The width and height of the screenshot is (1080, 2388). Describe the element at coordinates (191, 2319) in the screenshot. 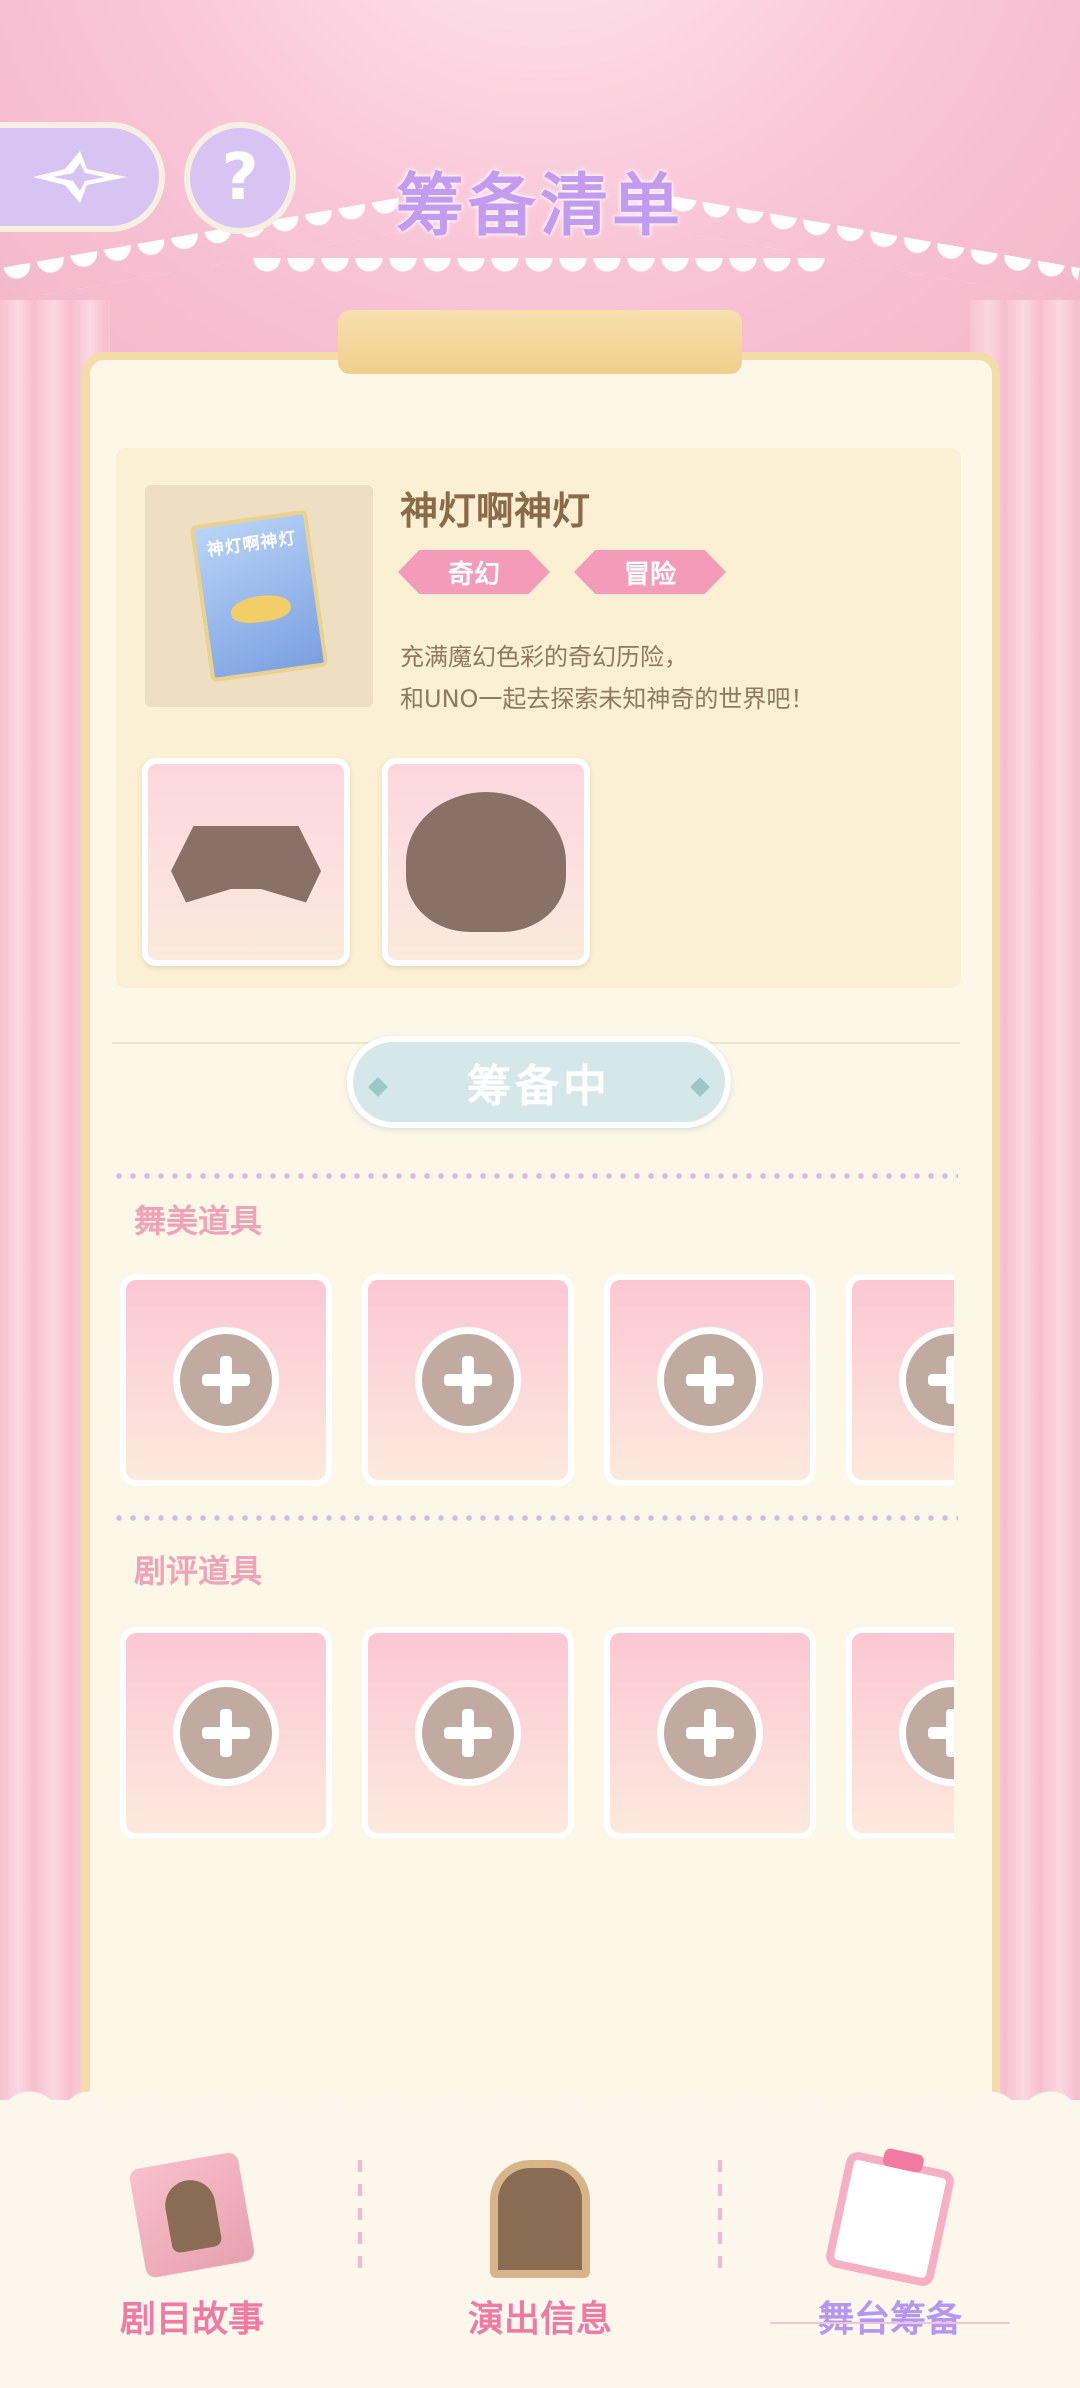

I see `nav-tab-label: 剧目故事` at that location.